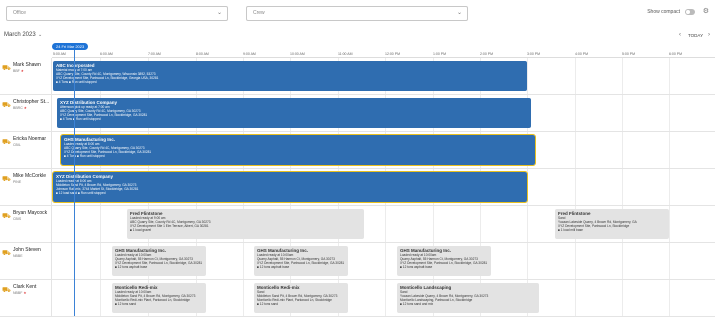 This screenshot has width=715, height=318. Describe the element at coordinates (690, 12) in the screenshot. I see `show-compact-toggle` at that location.